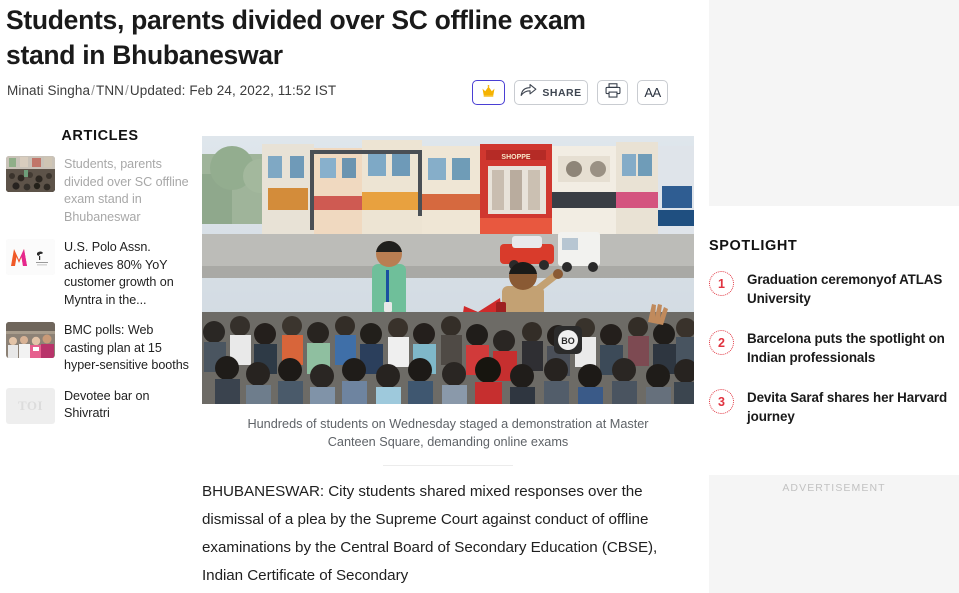 The height and width of the screenshot is (593, 959). Describe the element at coordinates (721, 401) in the screenshot. I see `spotlight-rank-3: 3` at that location.